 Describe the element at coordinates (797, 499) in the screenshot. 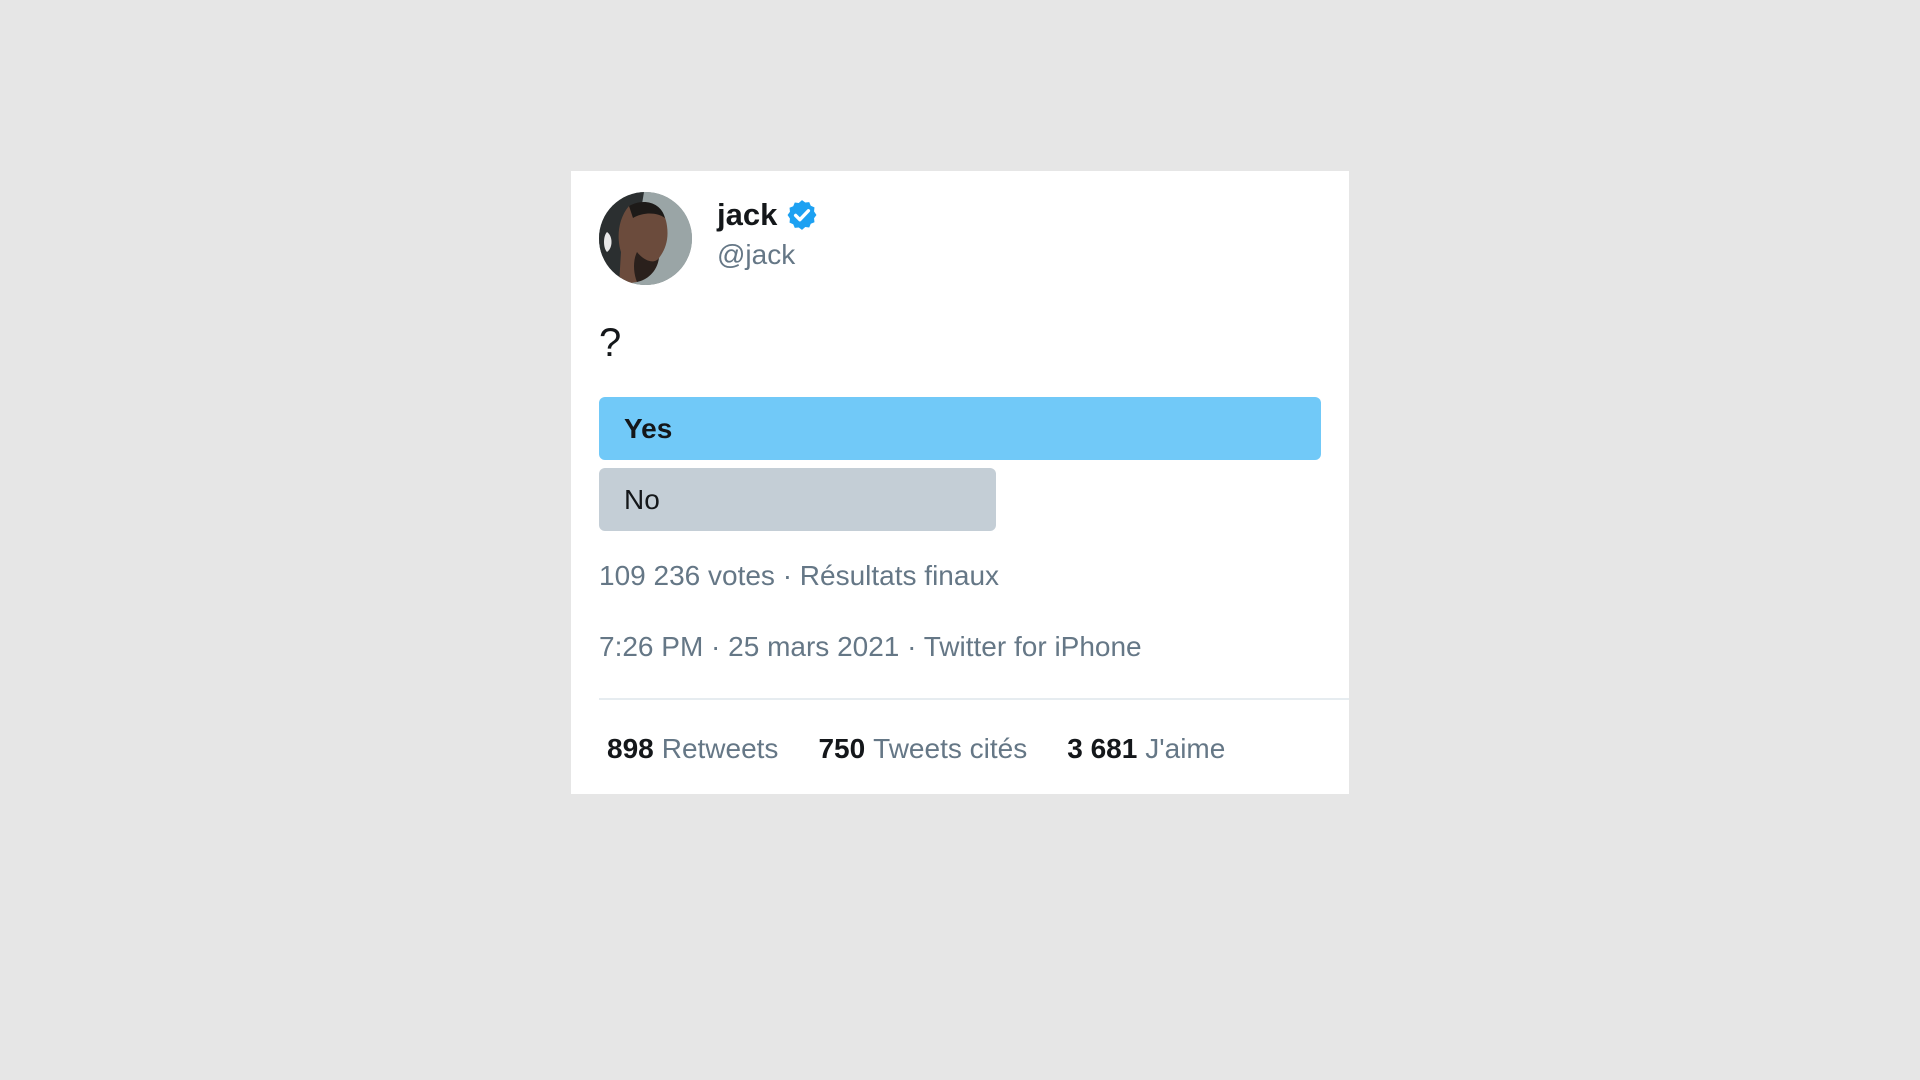

I see `poll-option-no: No` at that location.